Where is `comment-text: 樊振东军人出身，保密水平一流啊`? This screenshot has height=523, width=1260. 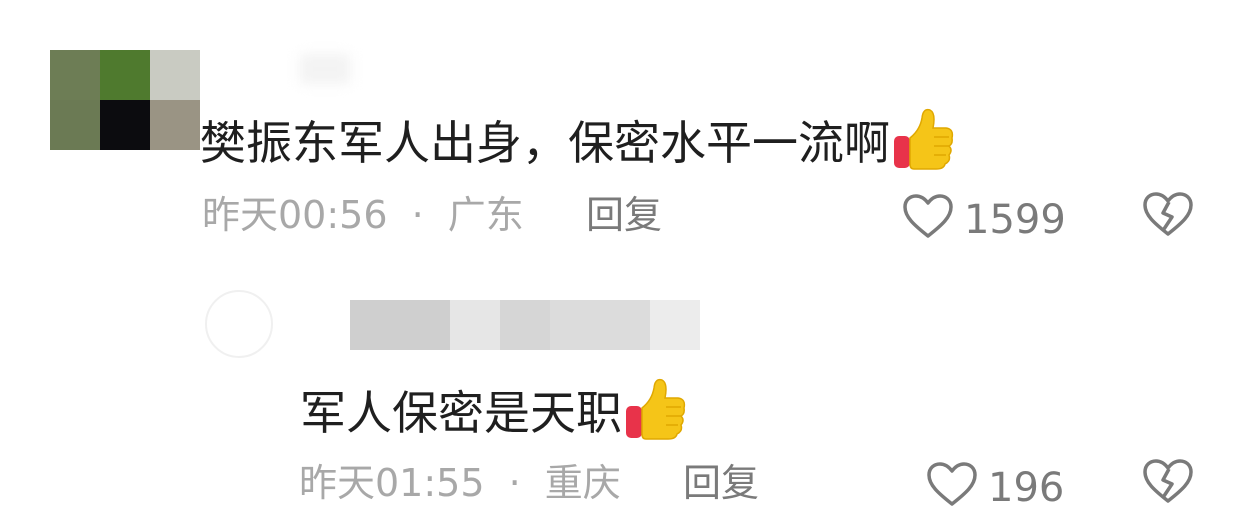 comment-text: 樊振东军人出身，保密水平一流啊 is located at coordinates (577, 142).